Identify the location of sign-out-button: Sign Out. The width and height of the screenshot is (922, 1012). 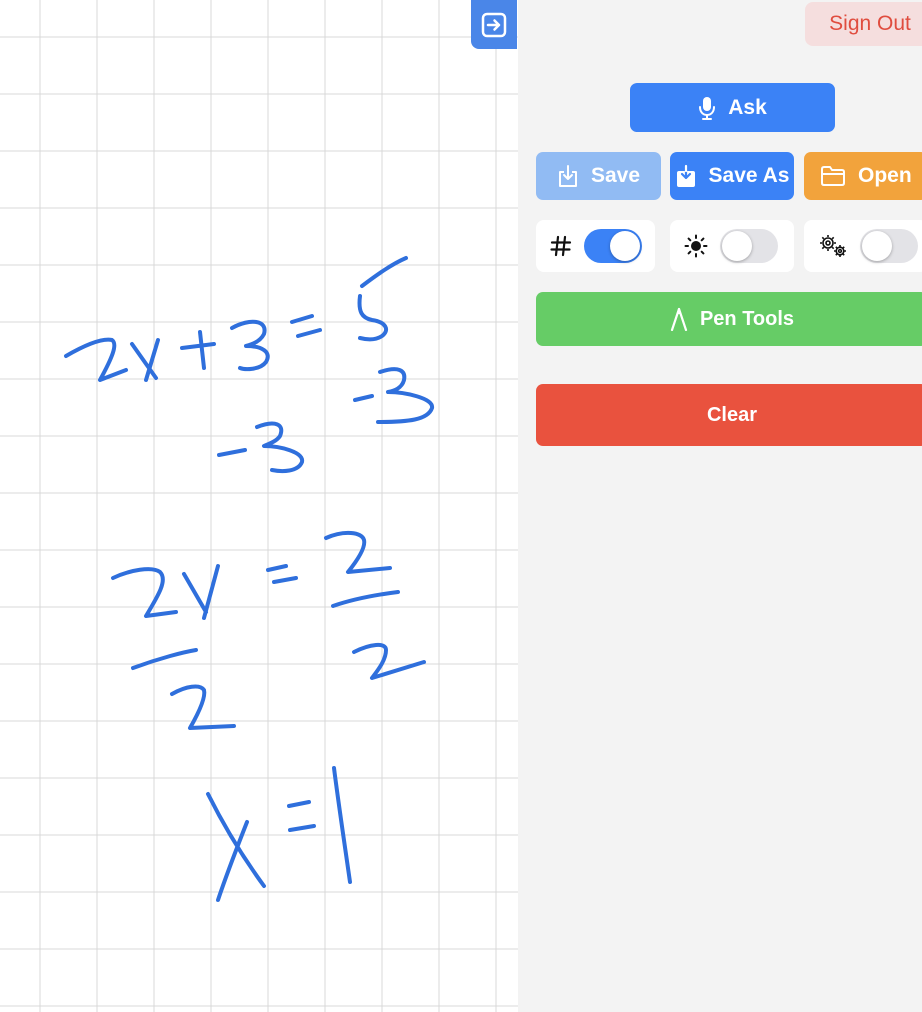
(863, 24).